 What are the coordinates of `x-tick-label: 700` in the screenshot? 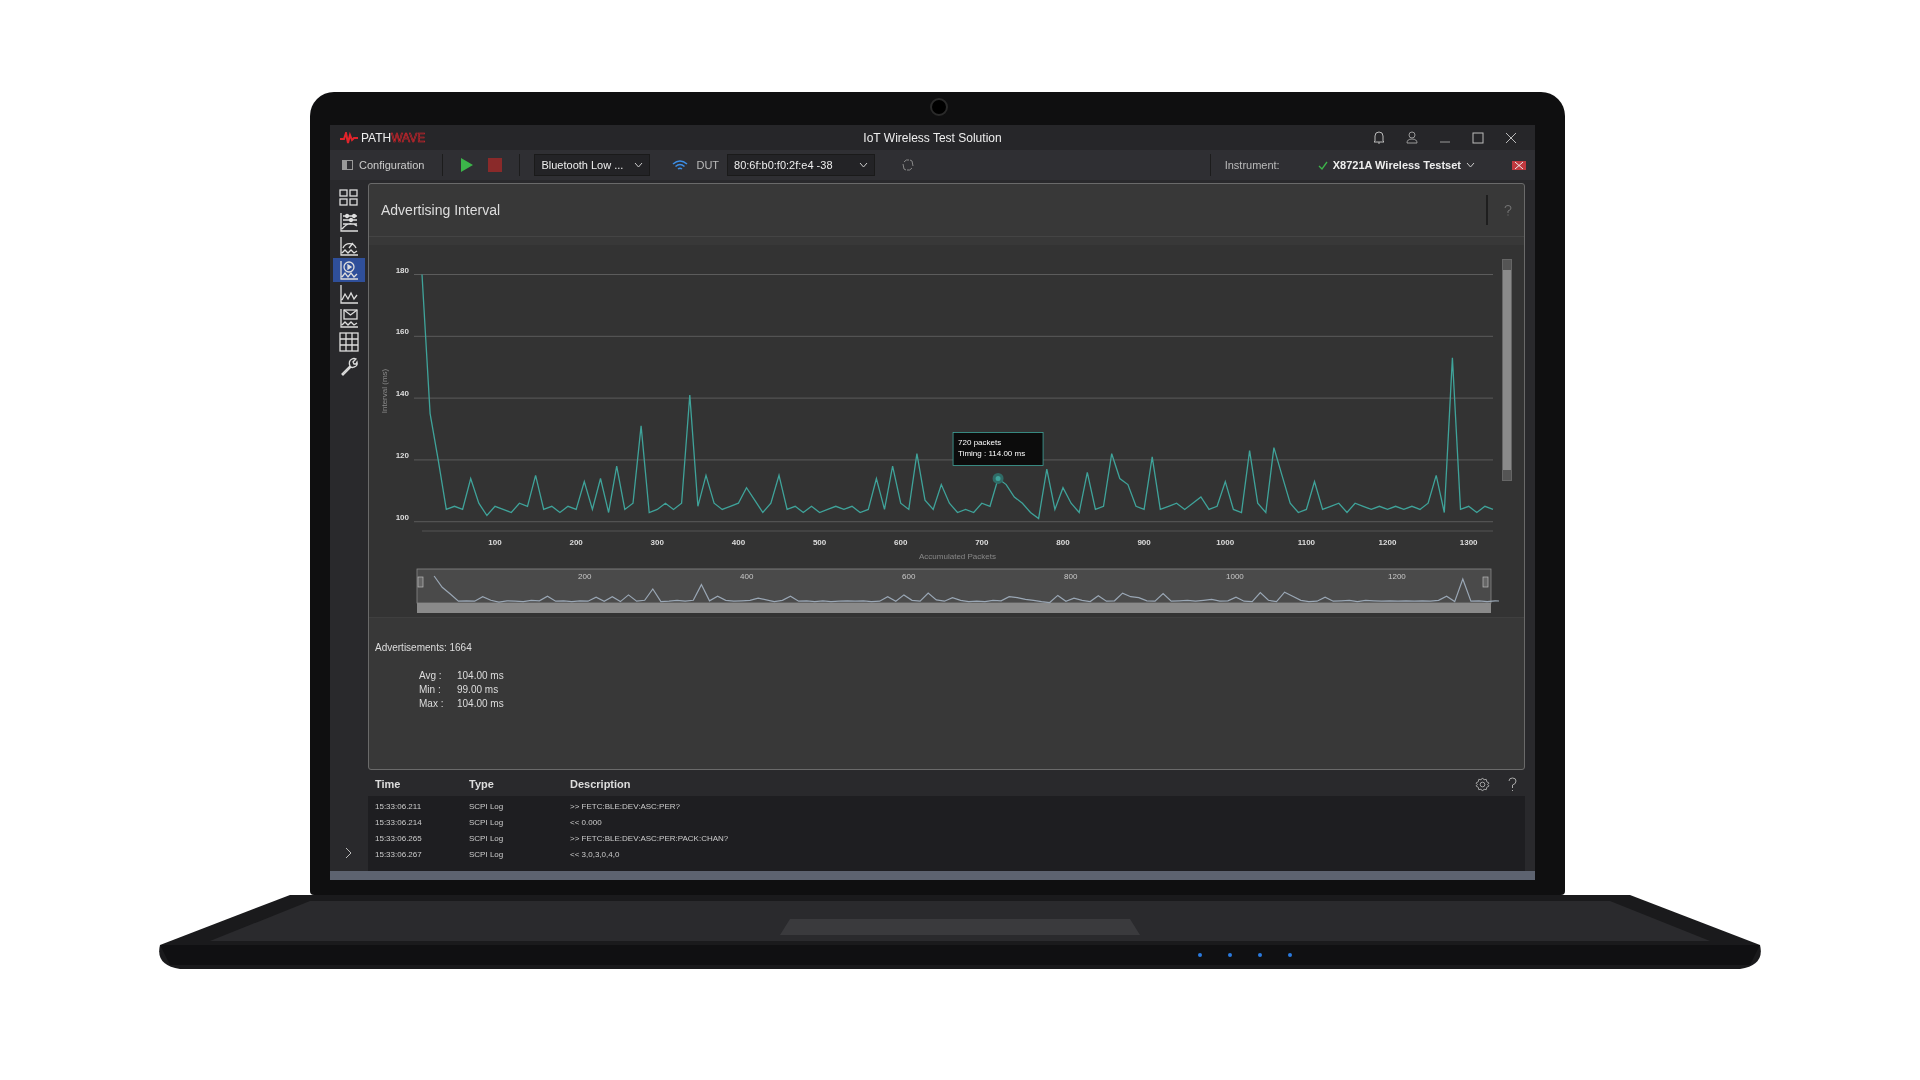 It's located at (982, 542).